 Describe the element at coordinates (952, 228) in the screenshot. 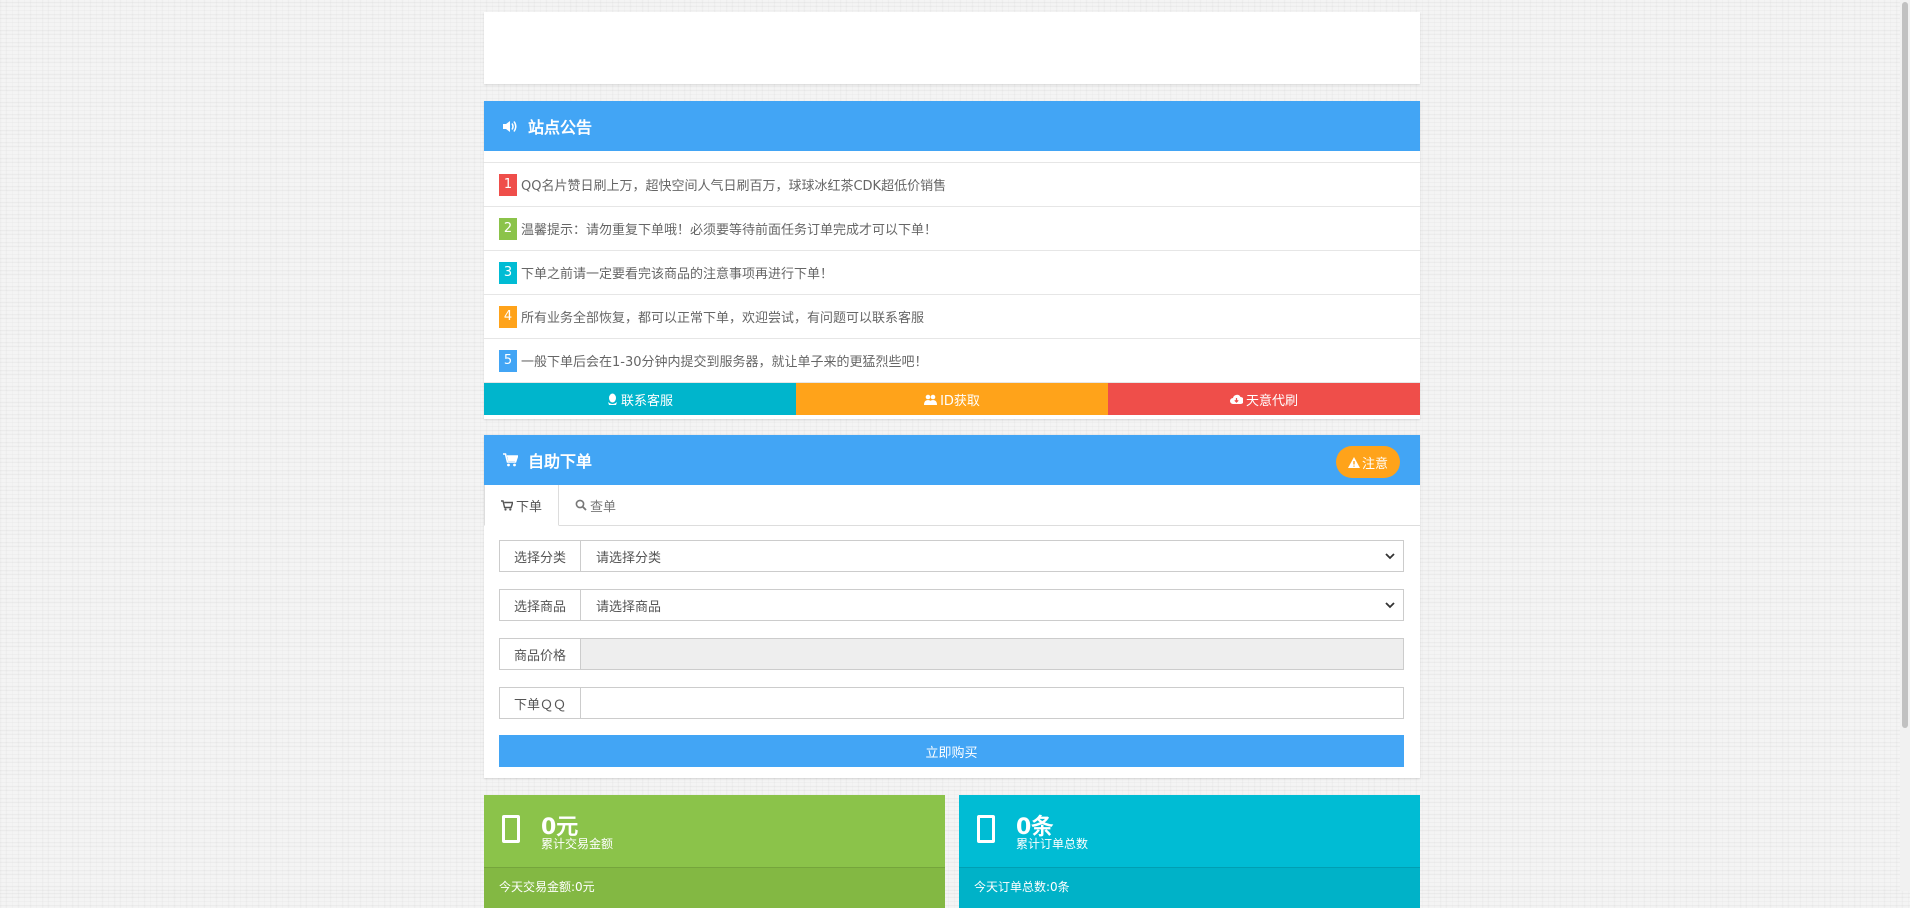

I see `notice-item: 2 温馨提示：请勿重复下单哦！必须要等待前面任务订单完成才可以下单！` at that location.